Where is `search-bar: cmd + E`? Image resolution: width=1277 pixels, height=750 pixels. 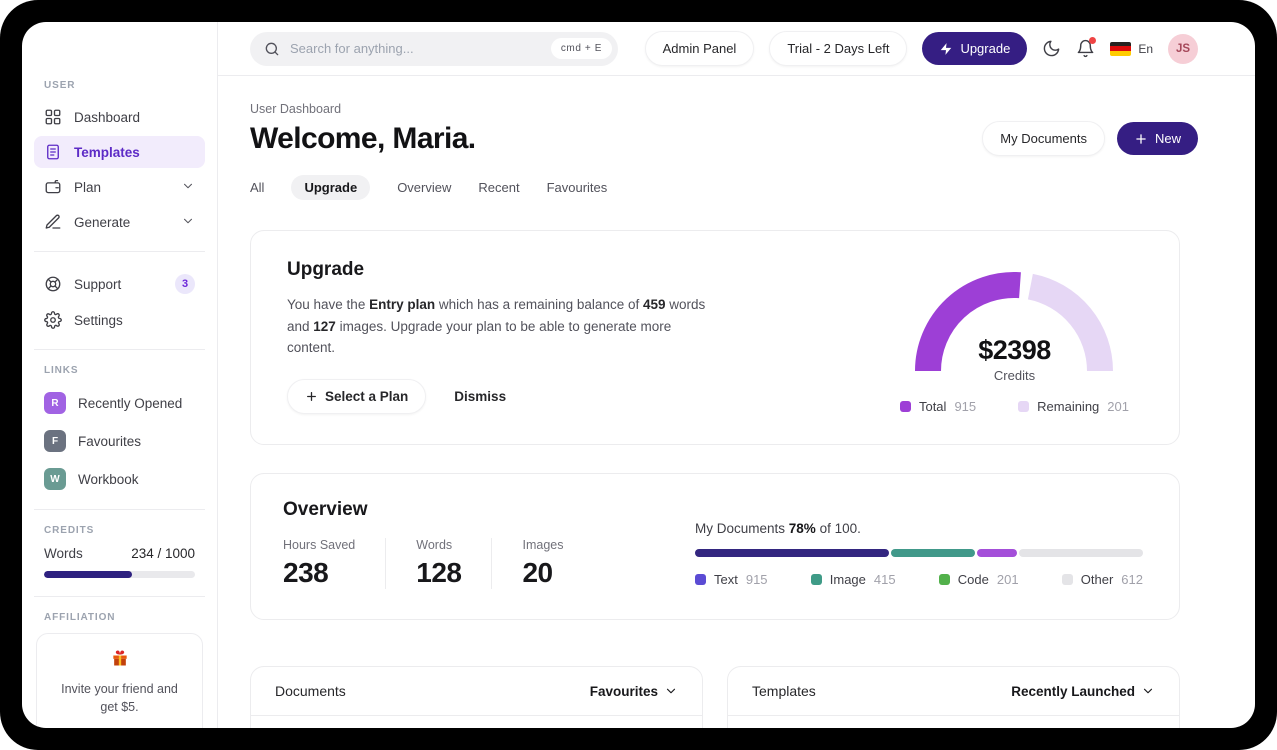
search-bar: cmd + E is located at coordinates (434, 48).